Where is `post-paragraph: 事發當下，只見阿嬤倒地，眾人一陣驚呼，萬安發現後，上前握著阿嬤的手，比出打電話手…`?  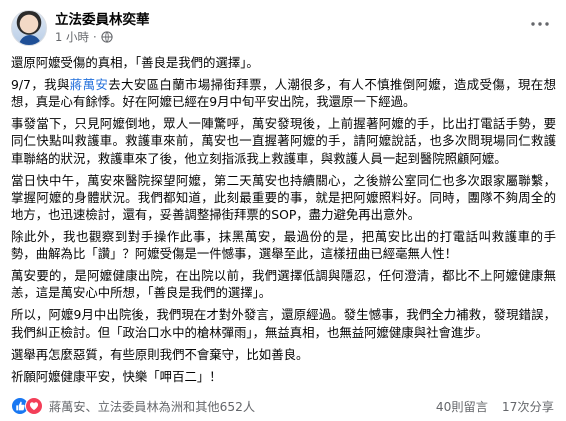 post-paragraph: 事發當下，只見阿嬤倒地，眾人一陣驚呼，萬安發現後，上前握著阿嬤的手，比出打電話手… is located at coordinates (283, 141).